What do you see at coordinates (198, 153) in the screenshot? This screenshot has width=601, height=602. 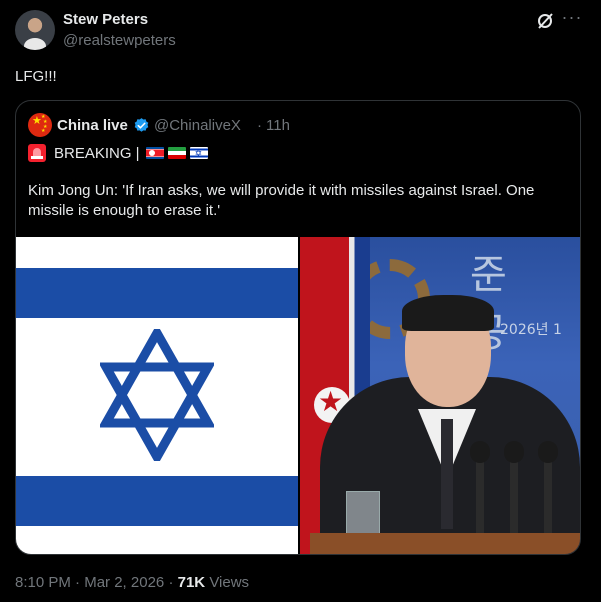 I see `israel-flag-icon` at bounding box center [198, 153].